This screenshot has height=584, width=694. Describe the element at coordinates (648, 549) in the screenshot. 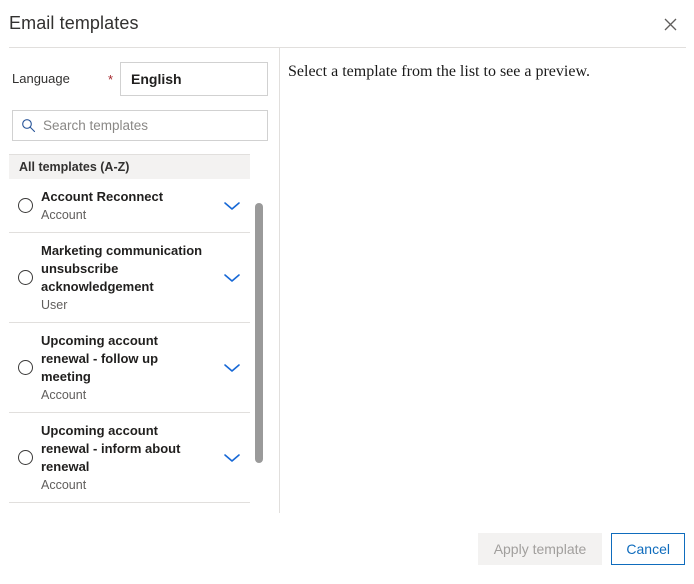

I see `cancel-button: Cancel` at that location.